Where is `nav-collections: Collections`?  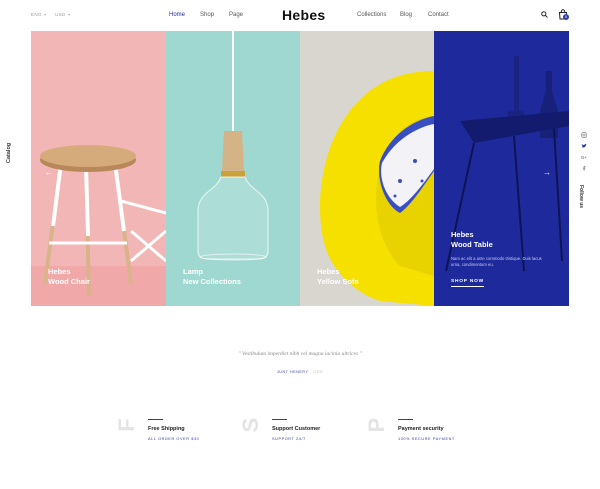
nav-collections: Collections is located at coordinates (371, 15).